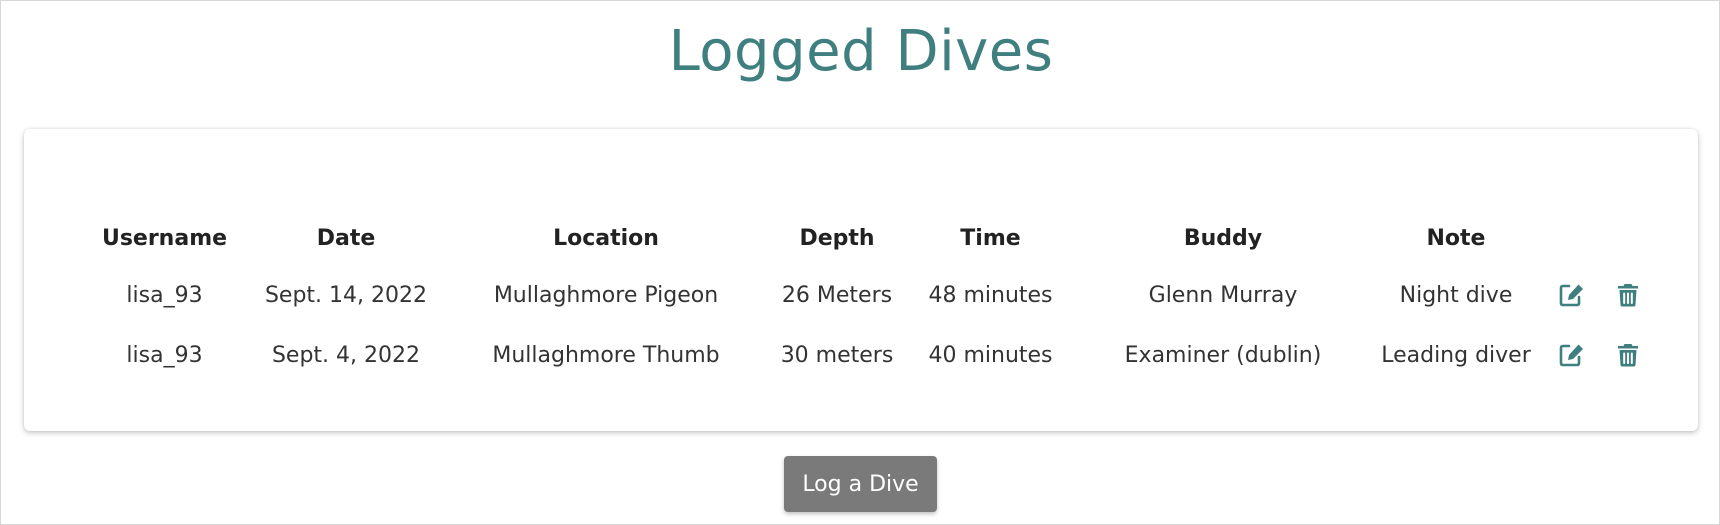 This screenshot has height=525, width=1720. Describe the element at coordinates (990, 295) in the screenshot. I see `cell-time: 48 minutes` at that location.